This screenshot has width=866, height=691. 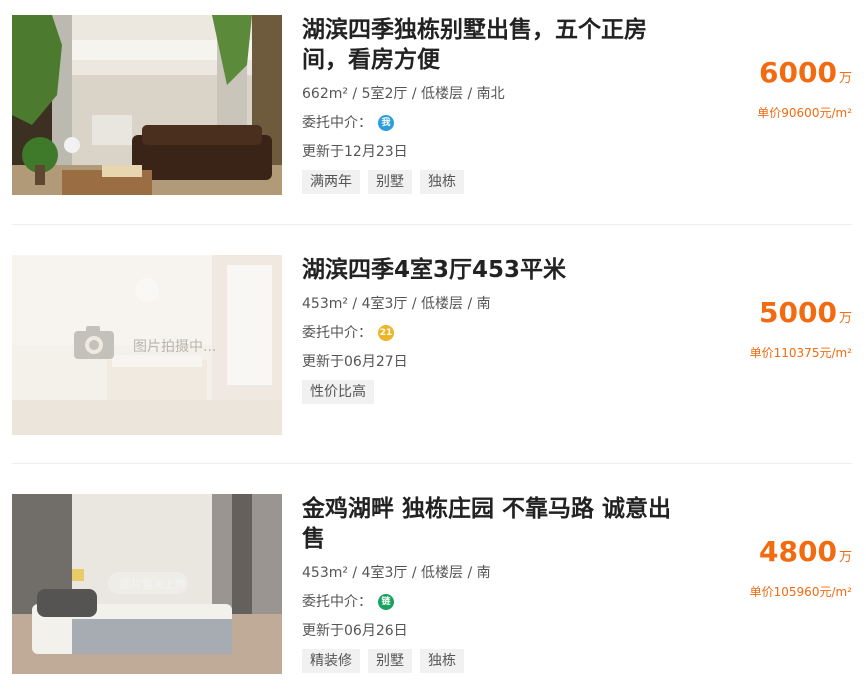 What do you see at coordinates (497, 392) in the screenshot?
I see `listing-tags: 性价比高` at bounding box center [497, 392].